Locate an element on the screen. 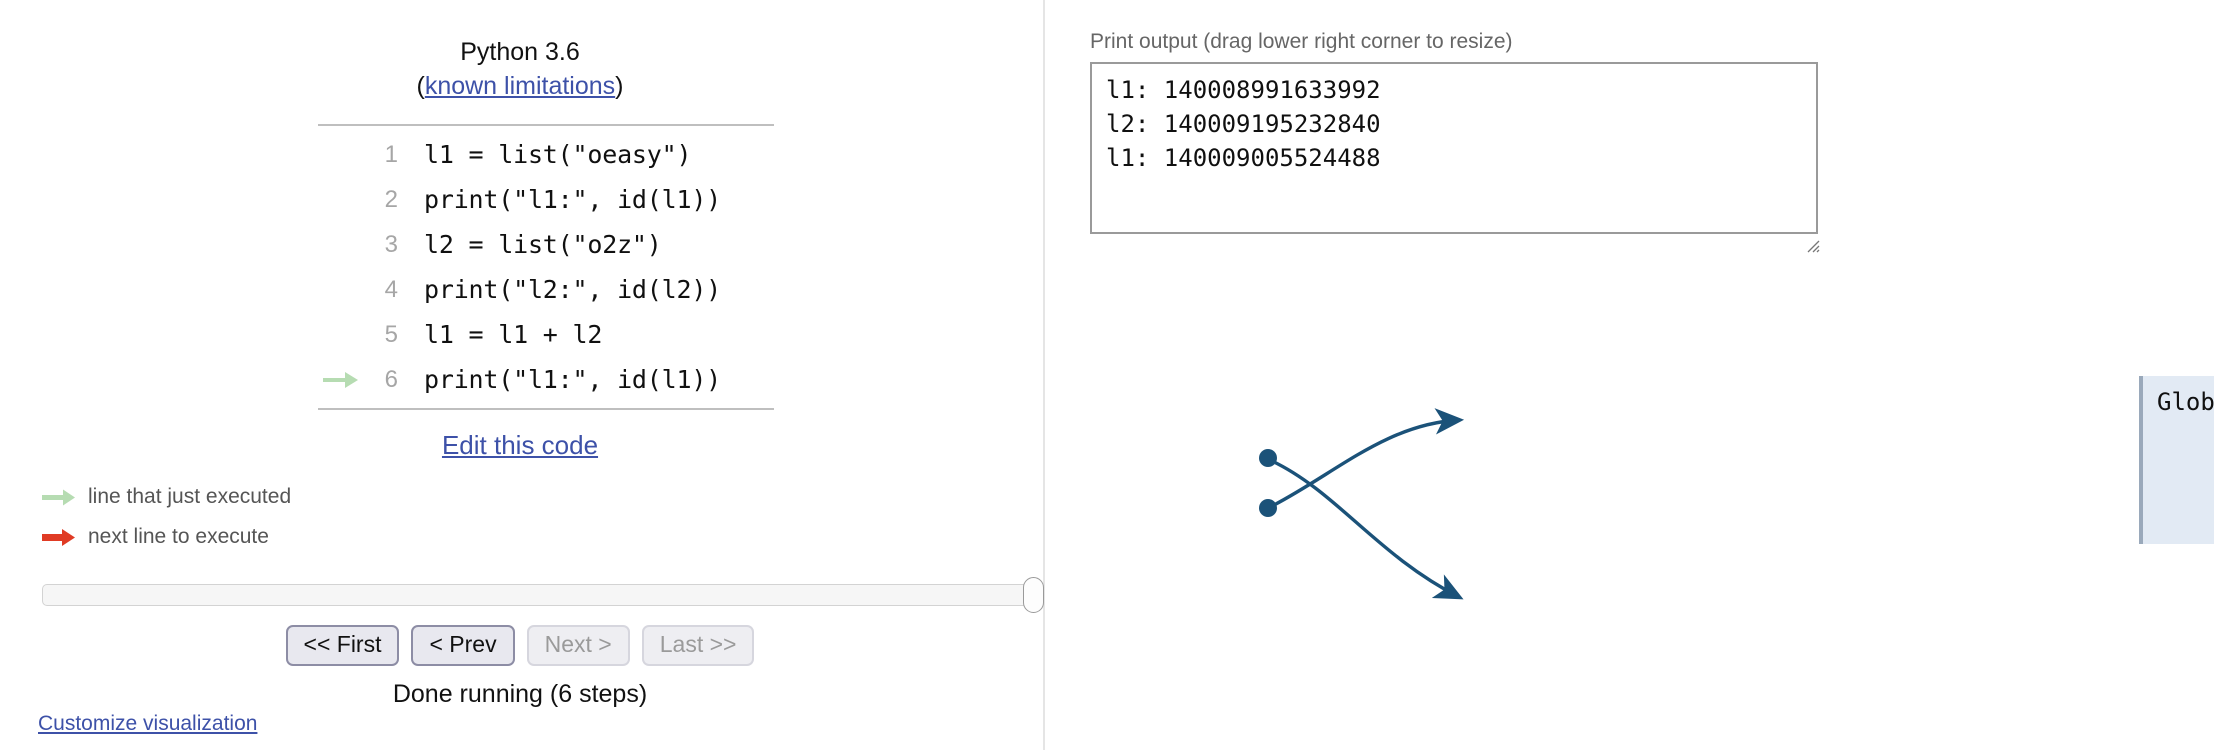  red-arrow-icon is located at coordinates (60, 537).